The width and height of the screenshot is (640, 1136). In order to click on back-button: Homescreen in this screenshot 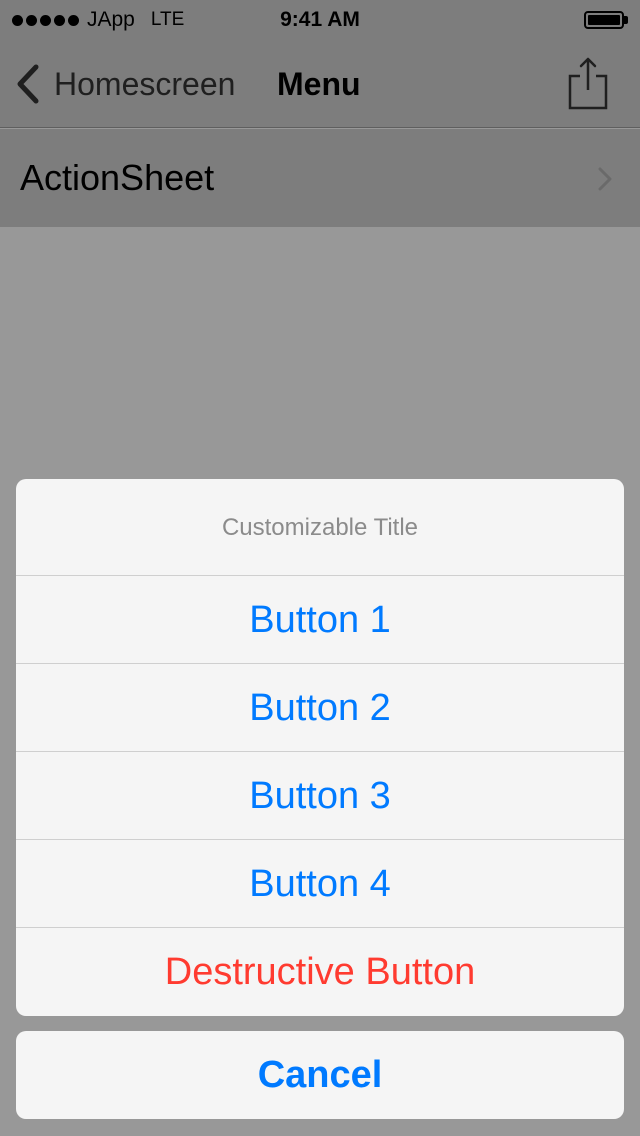, I will do `click(124, 84)`.